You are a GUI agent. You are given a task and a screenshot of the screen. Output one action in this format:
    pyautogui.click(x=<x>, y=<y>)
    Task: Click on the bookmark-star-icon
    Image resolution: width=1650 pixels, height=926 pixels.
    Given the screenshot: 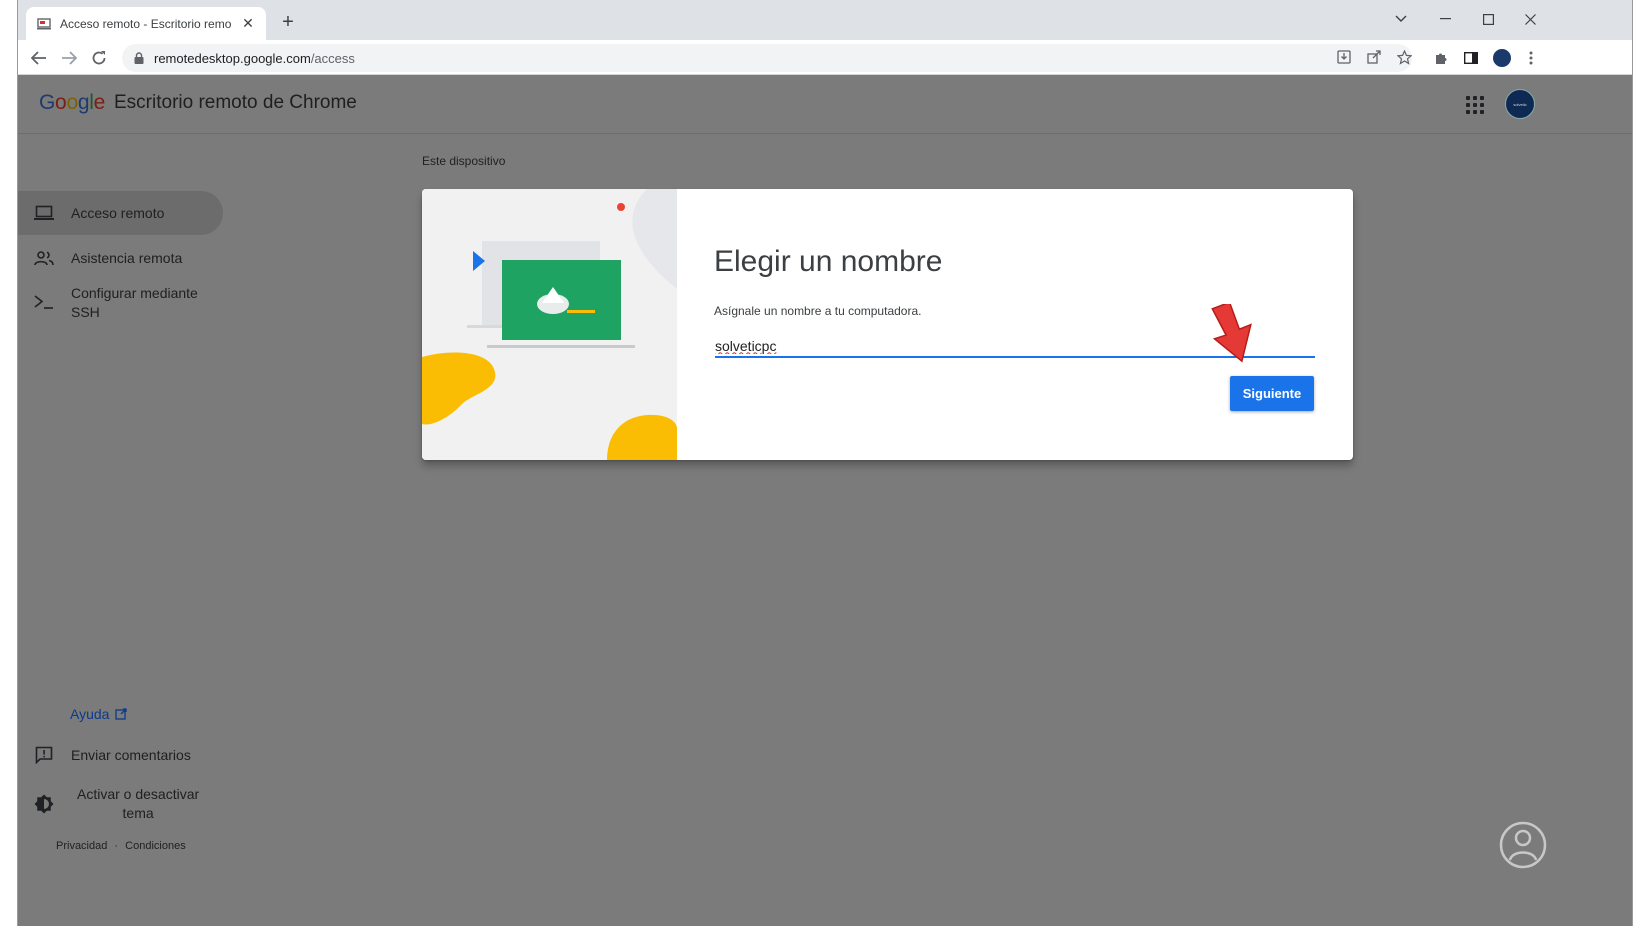 What is the action you would take?
    pyautogui.click(x=1404, y=57)
    